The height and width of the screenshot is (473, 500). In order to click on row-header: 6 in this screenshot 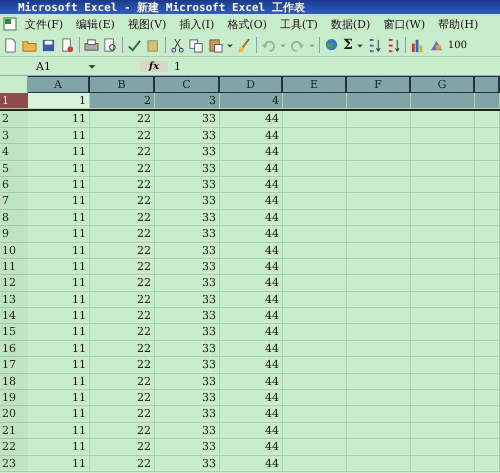, I will do `click(14, 185)`.